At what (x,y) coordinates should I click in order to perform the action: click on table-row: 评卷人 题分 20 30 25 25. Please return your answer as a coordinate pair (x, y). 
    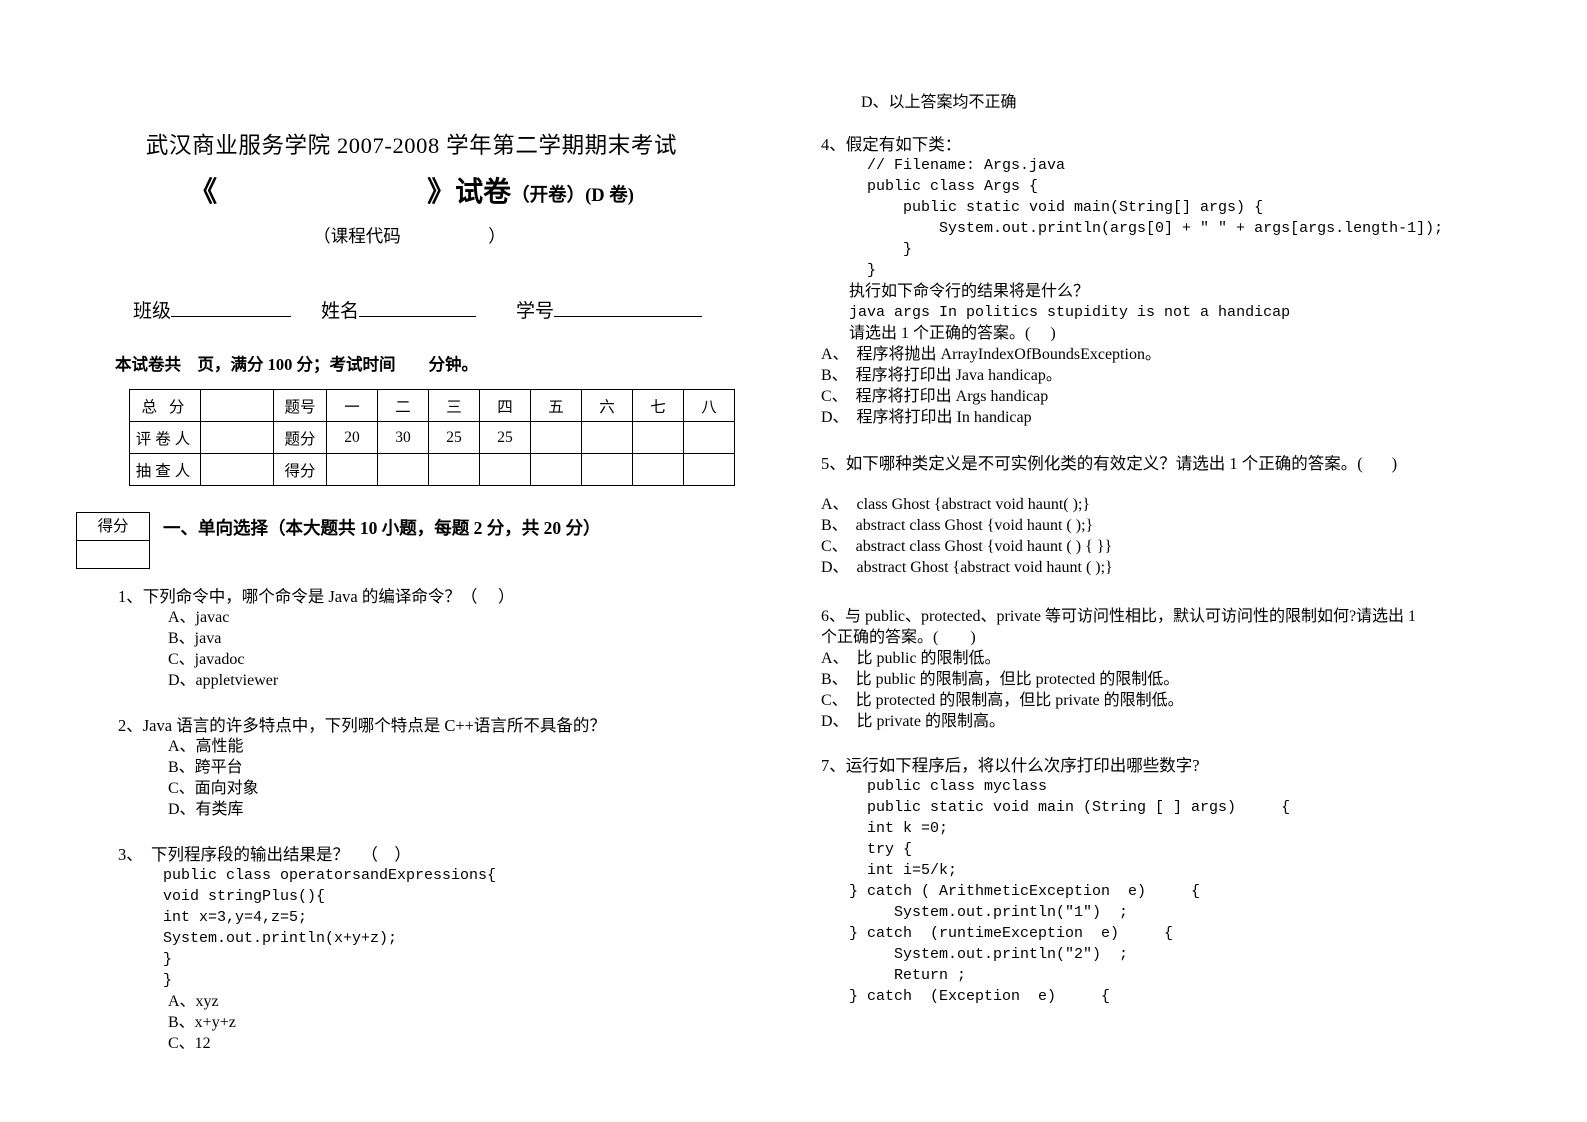
    Looking at the image, I should click on (432, 437).